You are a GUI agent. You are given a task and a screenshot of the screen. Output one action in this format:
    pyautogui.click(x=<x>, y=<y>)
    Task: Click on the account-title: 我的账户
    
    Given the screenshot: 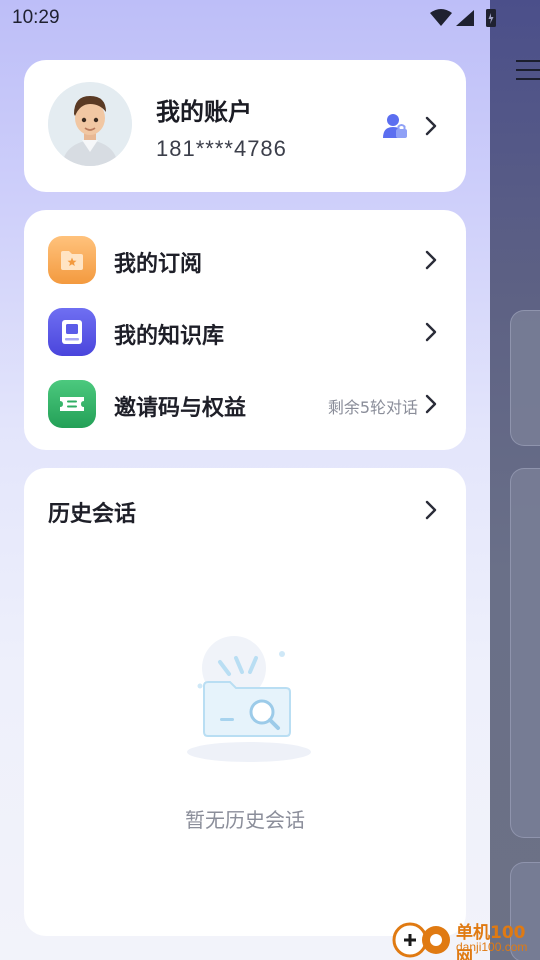 What is the action you would take?
    pyautogui.click(x=204, y=112)
    